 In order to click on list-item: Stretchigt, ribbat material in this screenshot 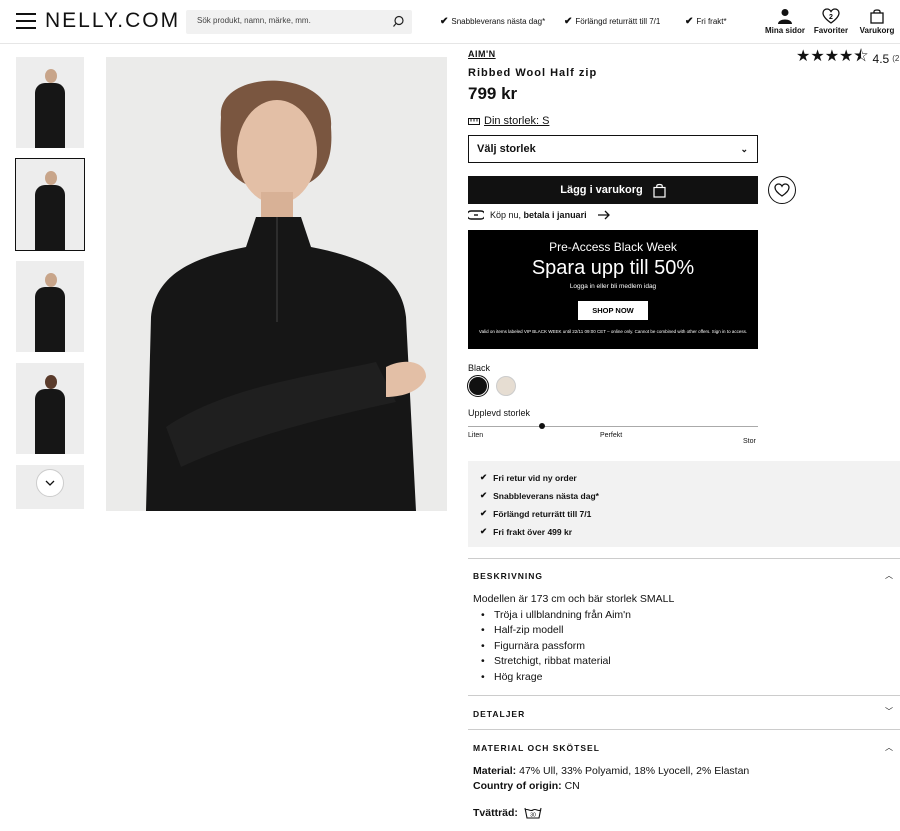, I will do `click(584, 662)`.